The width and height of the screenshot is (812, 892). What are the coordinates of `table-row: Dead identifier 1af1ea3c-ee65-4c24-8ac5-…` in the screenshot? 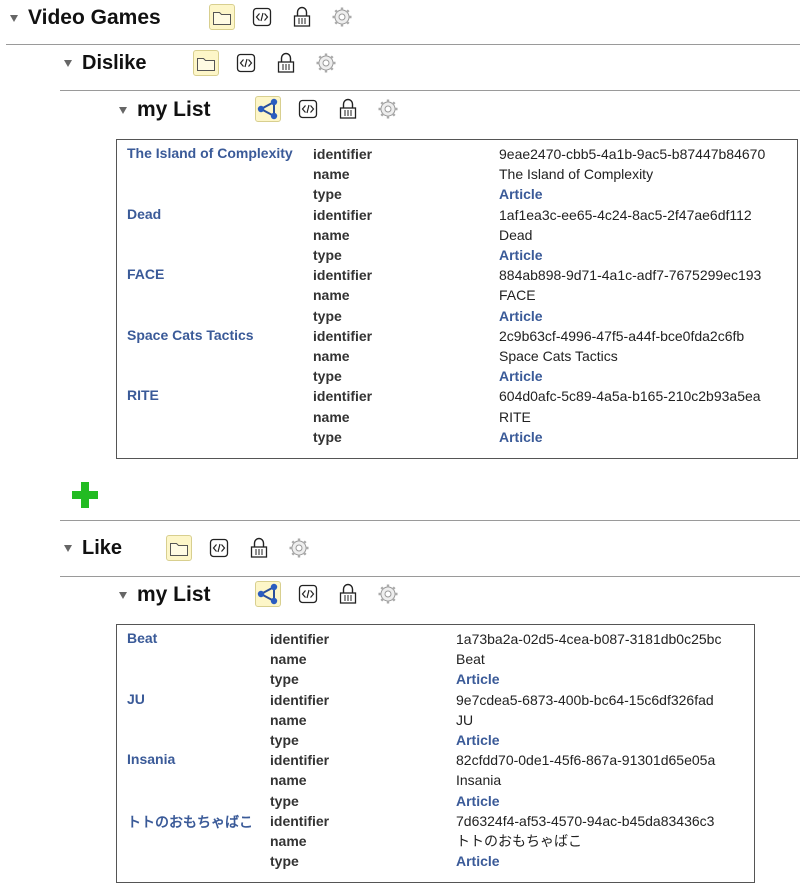 It's located at (446, 215).